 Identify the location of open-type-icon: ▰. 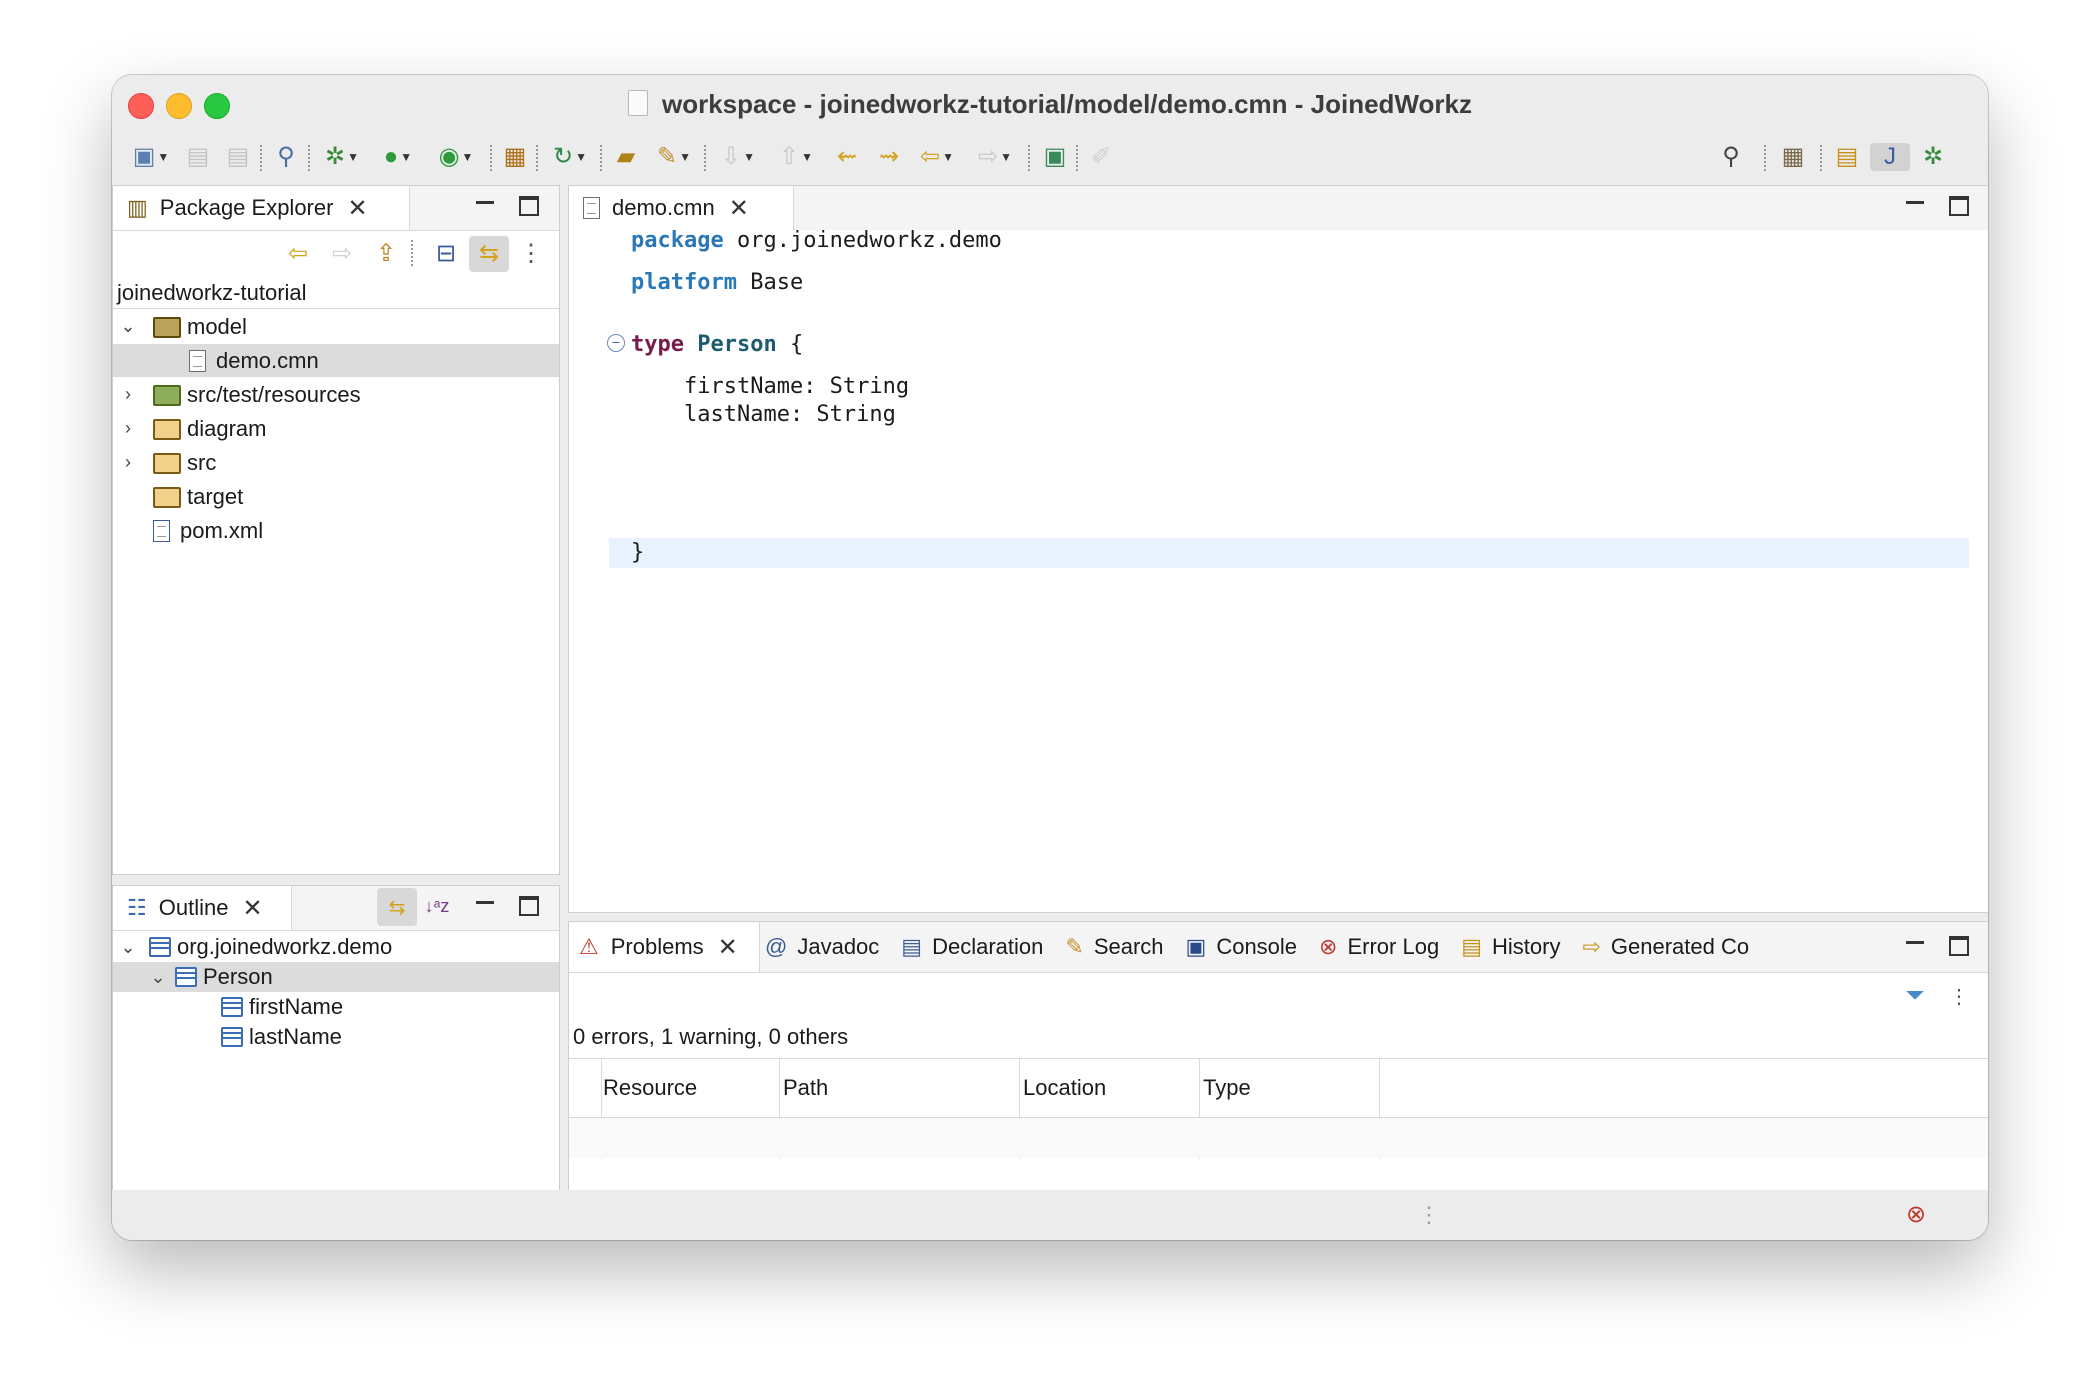
(626, 157).